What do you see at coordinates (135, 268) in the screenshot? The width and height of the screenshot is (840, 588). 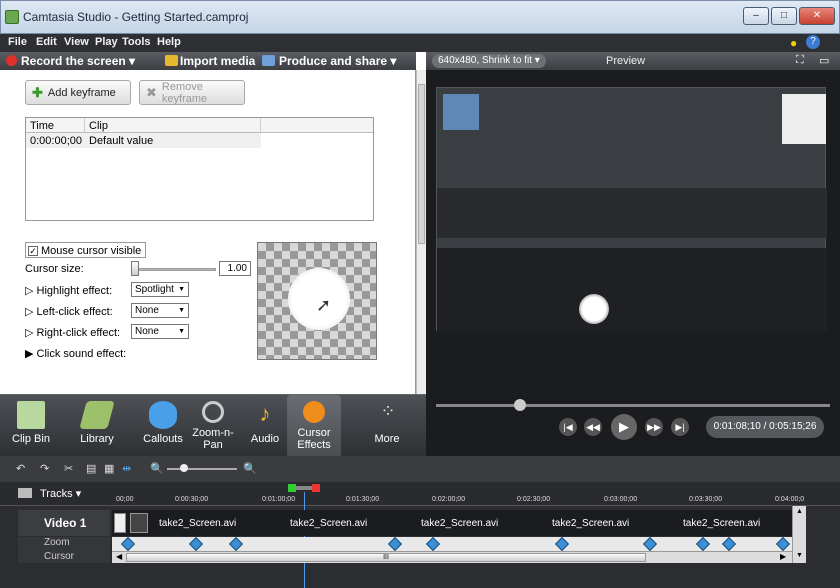 I see `cursor-size-slider-handle` at bounding box center [135, 268].